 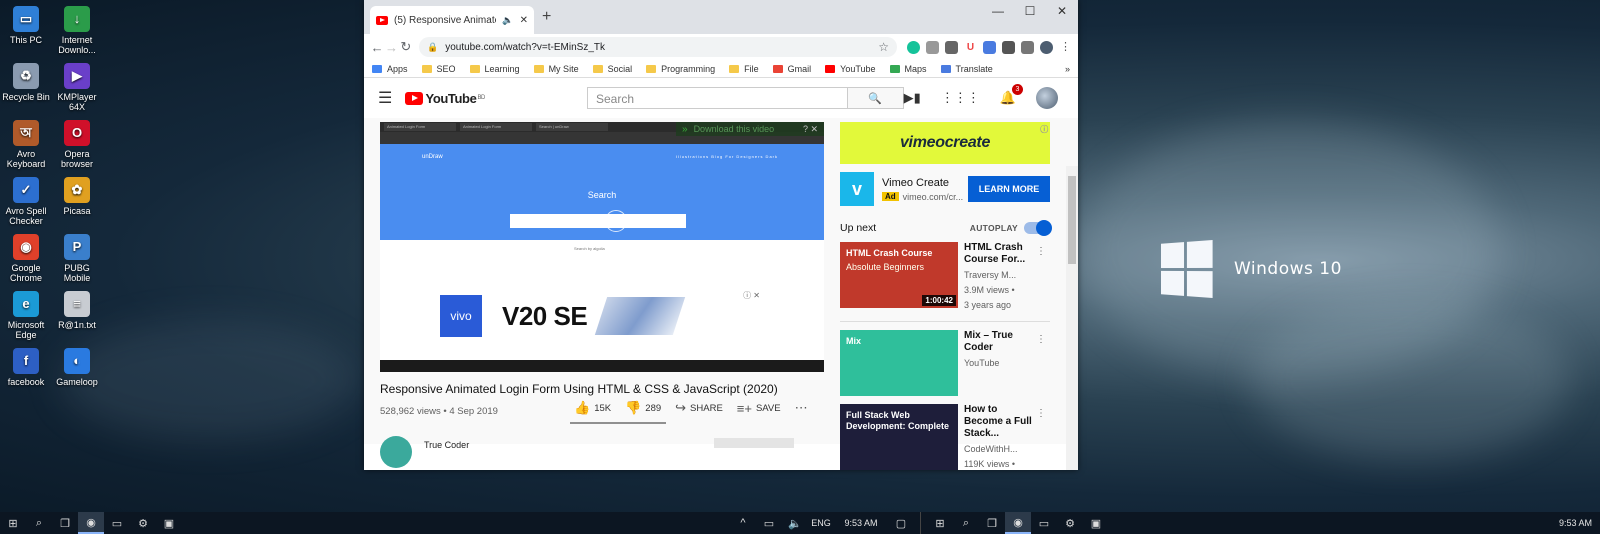 What do you see at coordinates (507, 20) in the screenshot?
I see `audio-icon: 🔈` at bounding box center [507, 20].